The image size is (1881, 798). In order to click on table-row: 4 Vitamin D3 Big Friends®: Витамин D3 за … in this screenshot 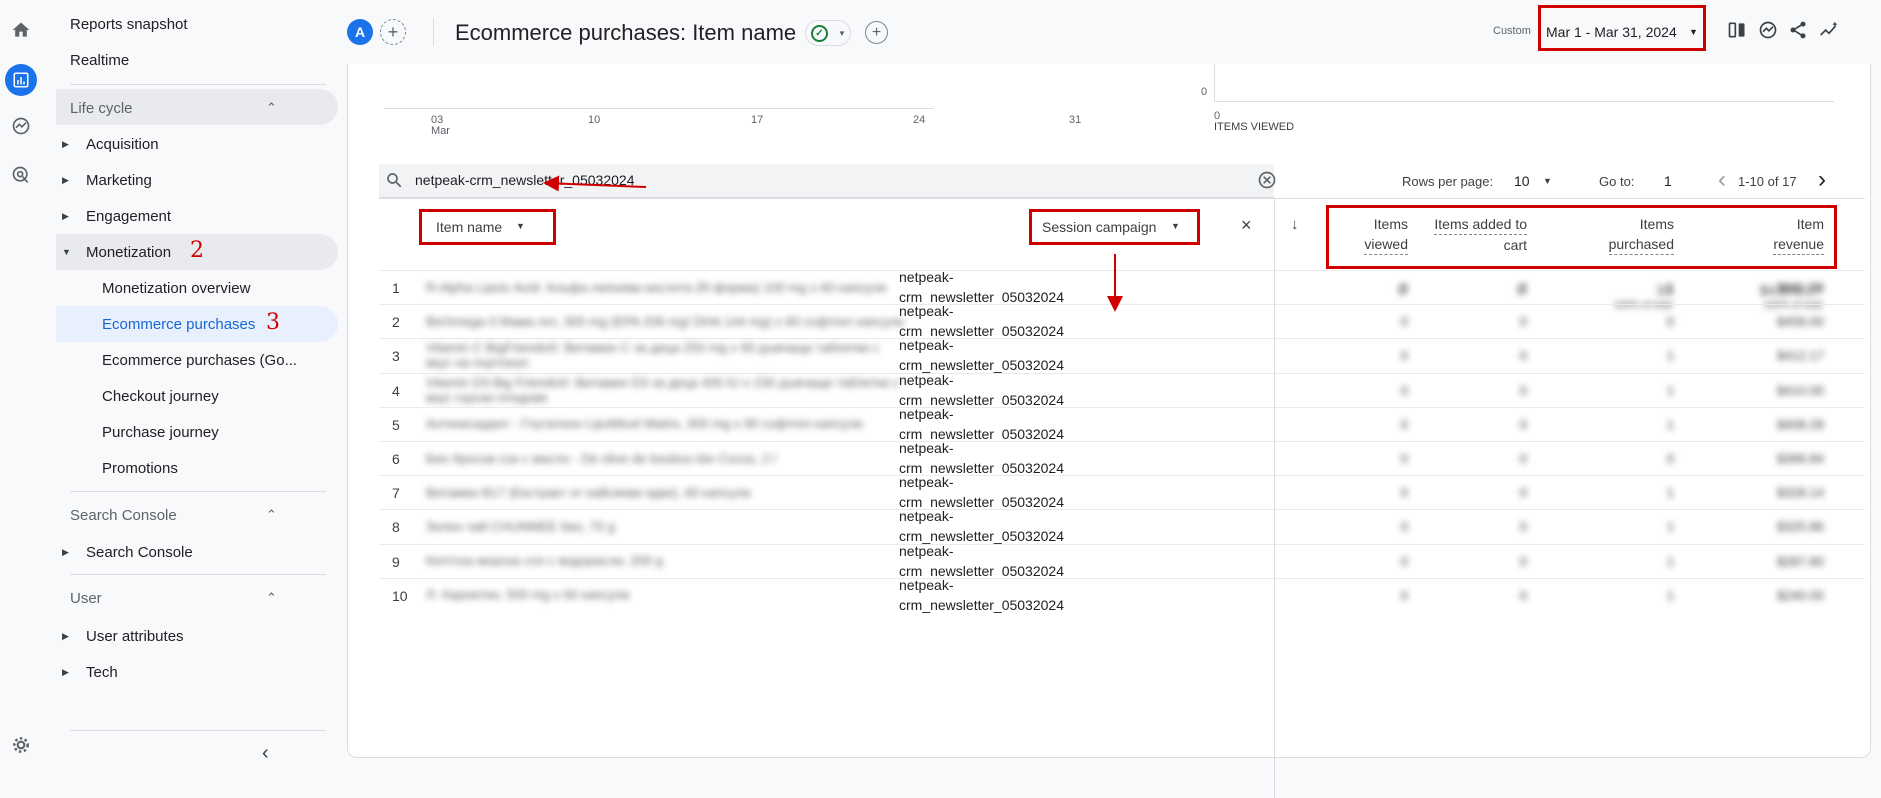, I will do `click(1122, 389)`.